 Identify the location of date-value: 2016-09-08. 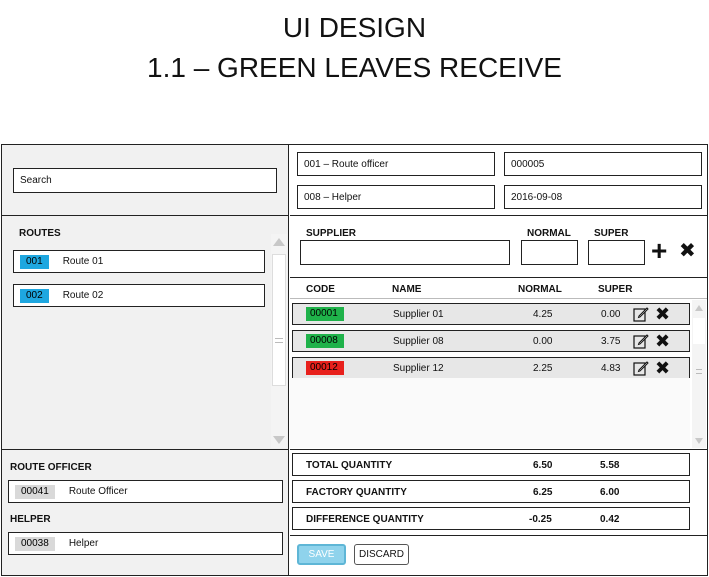
(537, 197).